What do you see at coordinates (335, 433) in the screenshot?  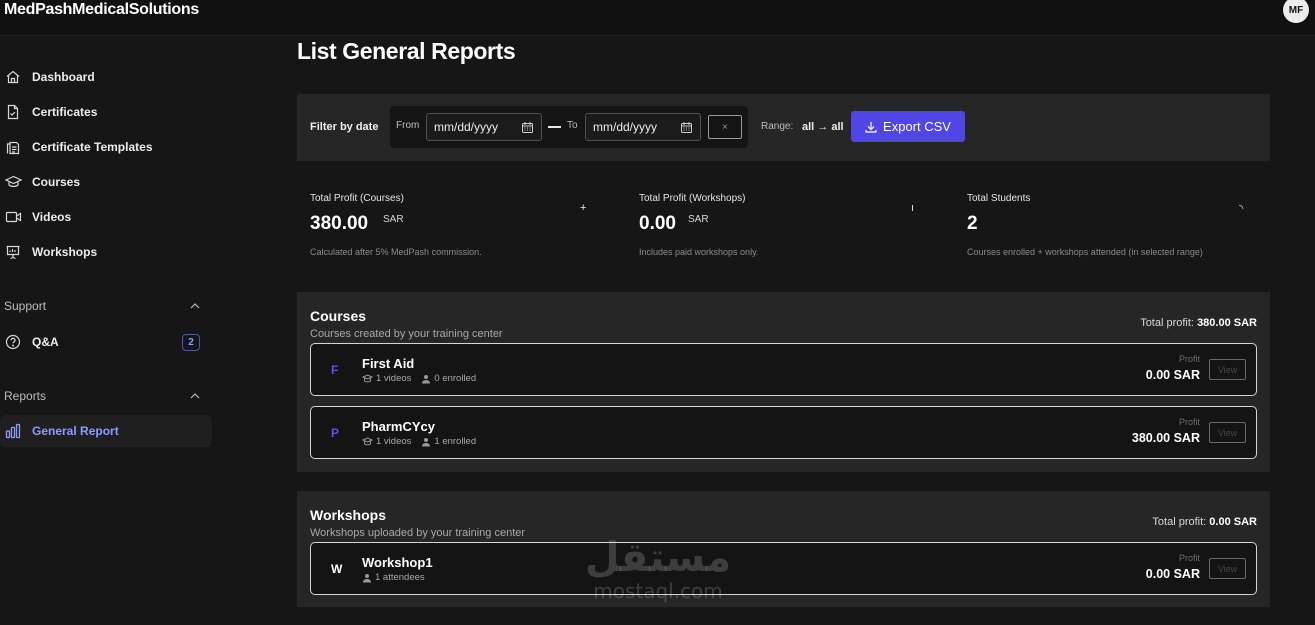 I see `course-initial: P` at bounding box center [335, 433].